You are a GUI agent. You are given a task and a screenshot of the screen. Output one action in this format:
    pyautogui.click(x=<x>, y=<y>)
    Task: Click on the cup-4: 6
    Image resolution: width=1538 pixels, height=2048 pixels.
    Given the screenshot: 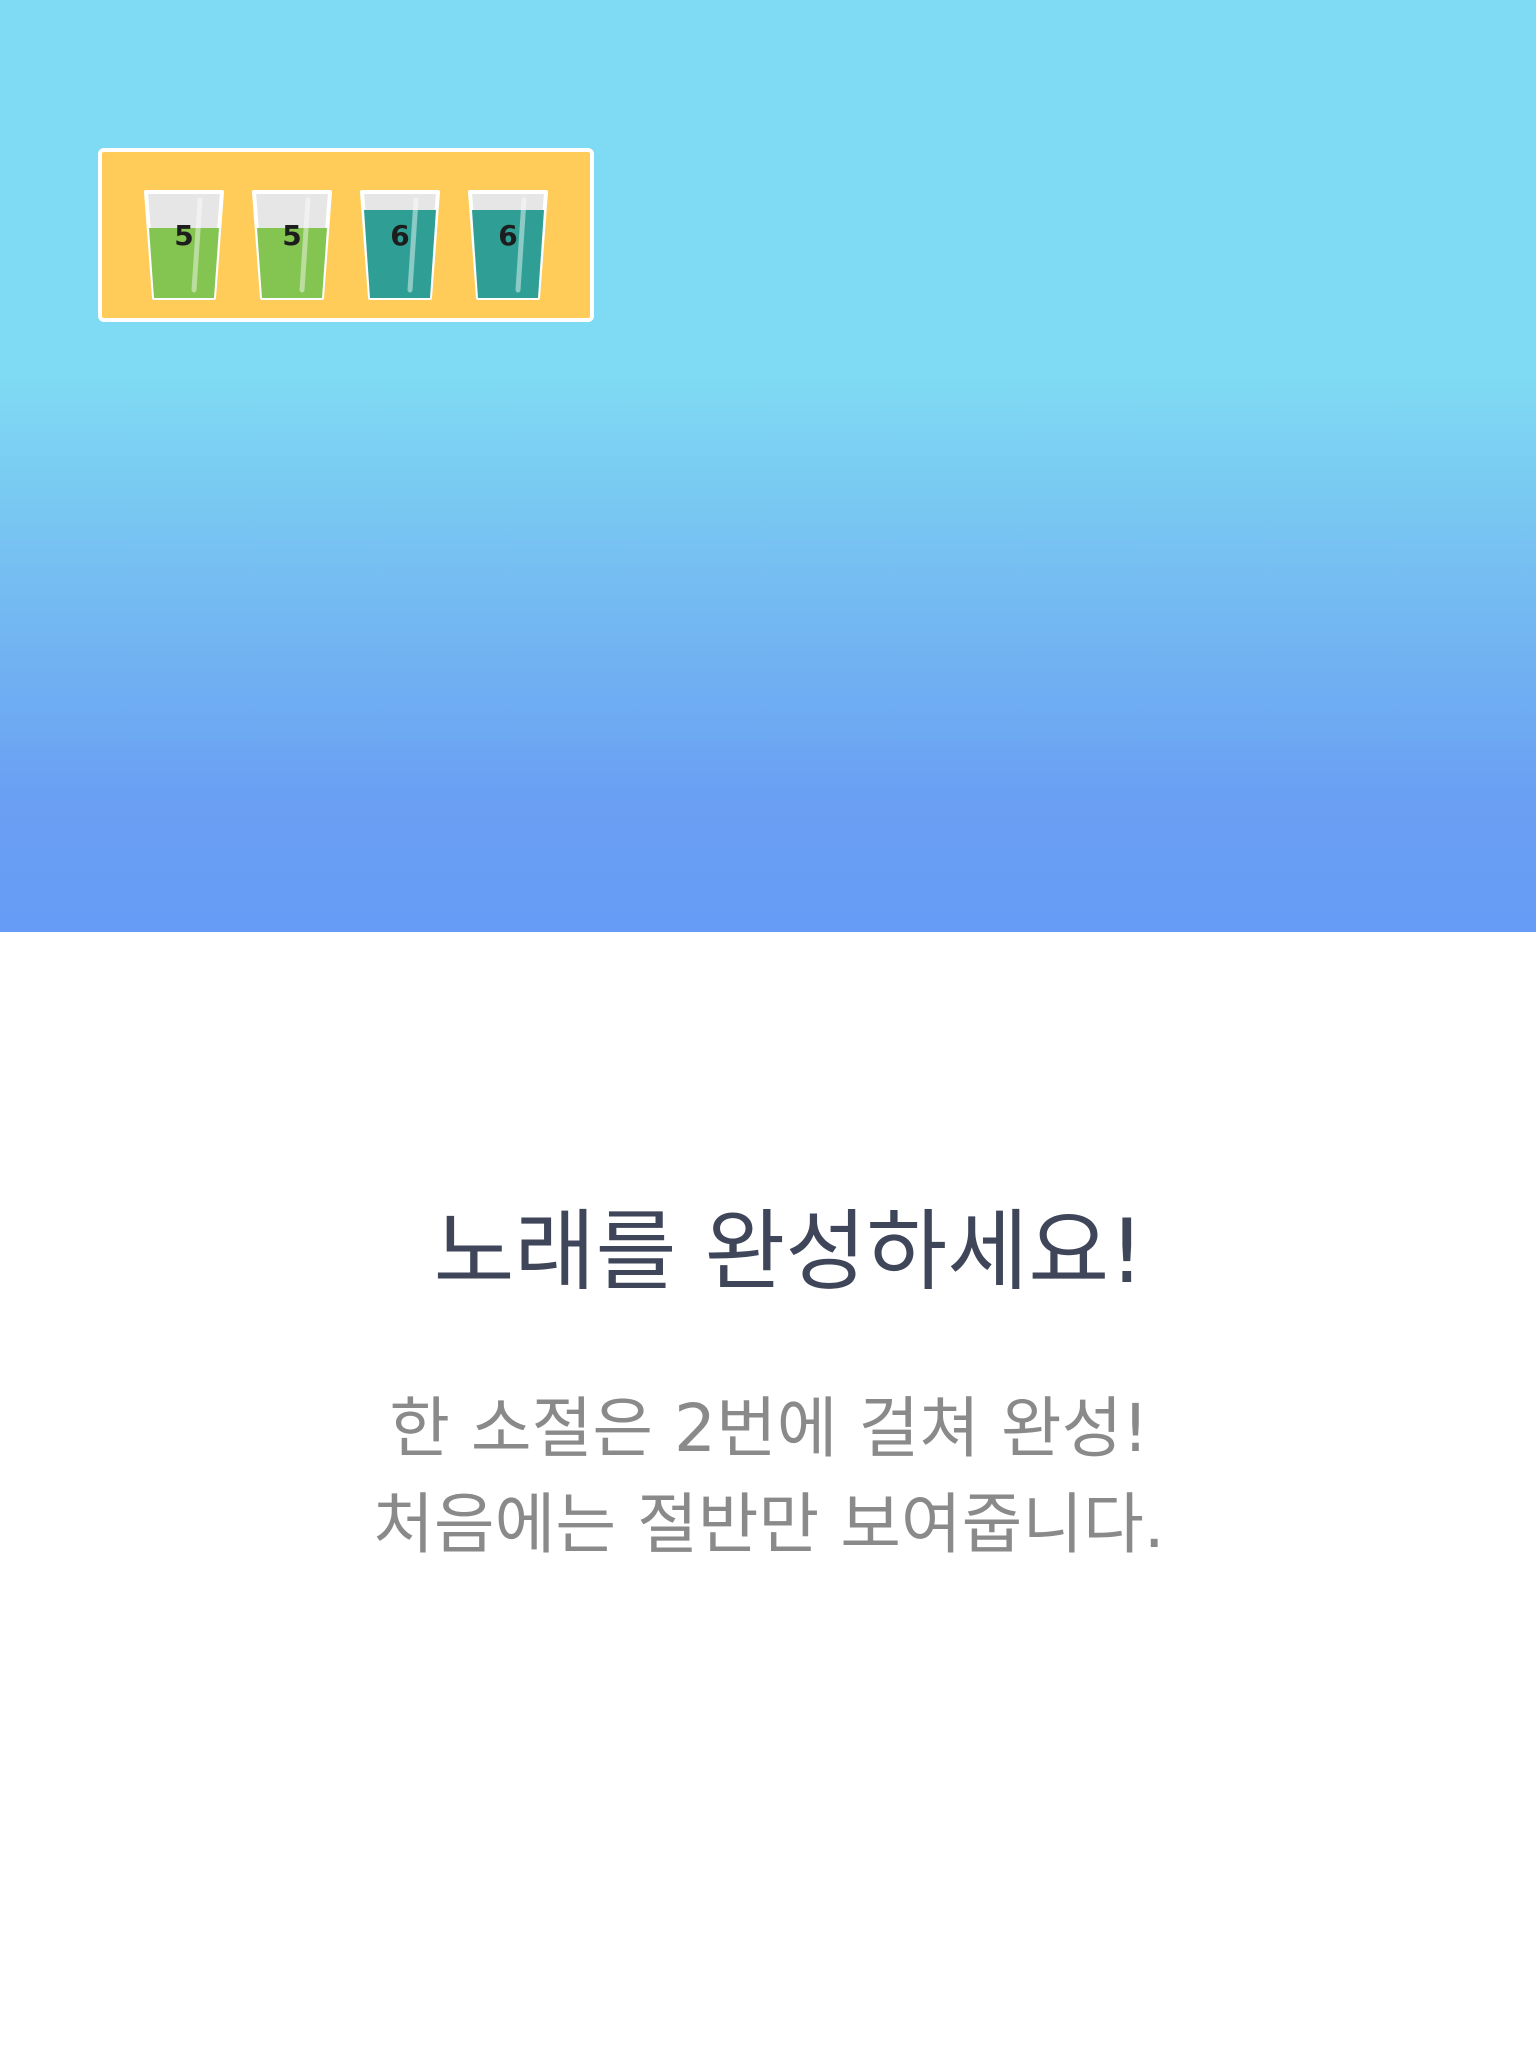 What is the action you would take?
    pyautogui.click(x=508, y=243)
    